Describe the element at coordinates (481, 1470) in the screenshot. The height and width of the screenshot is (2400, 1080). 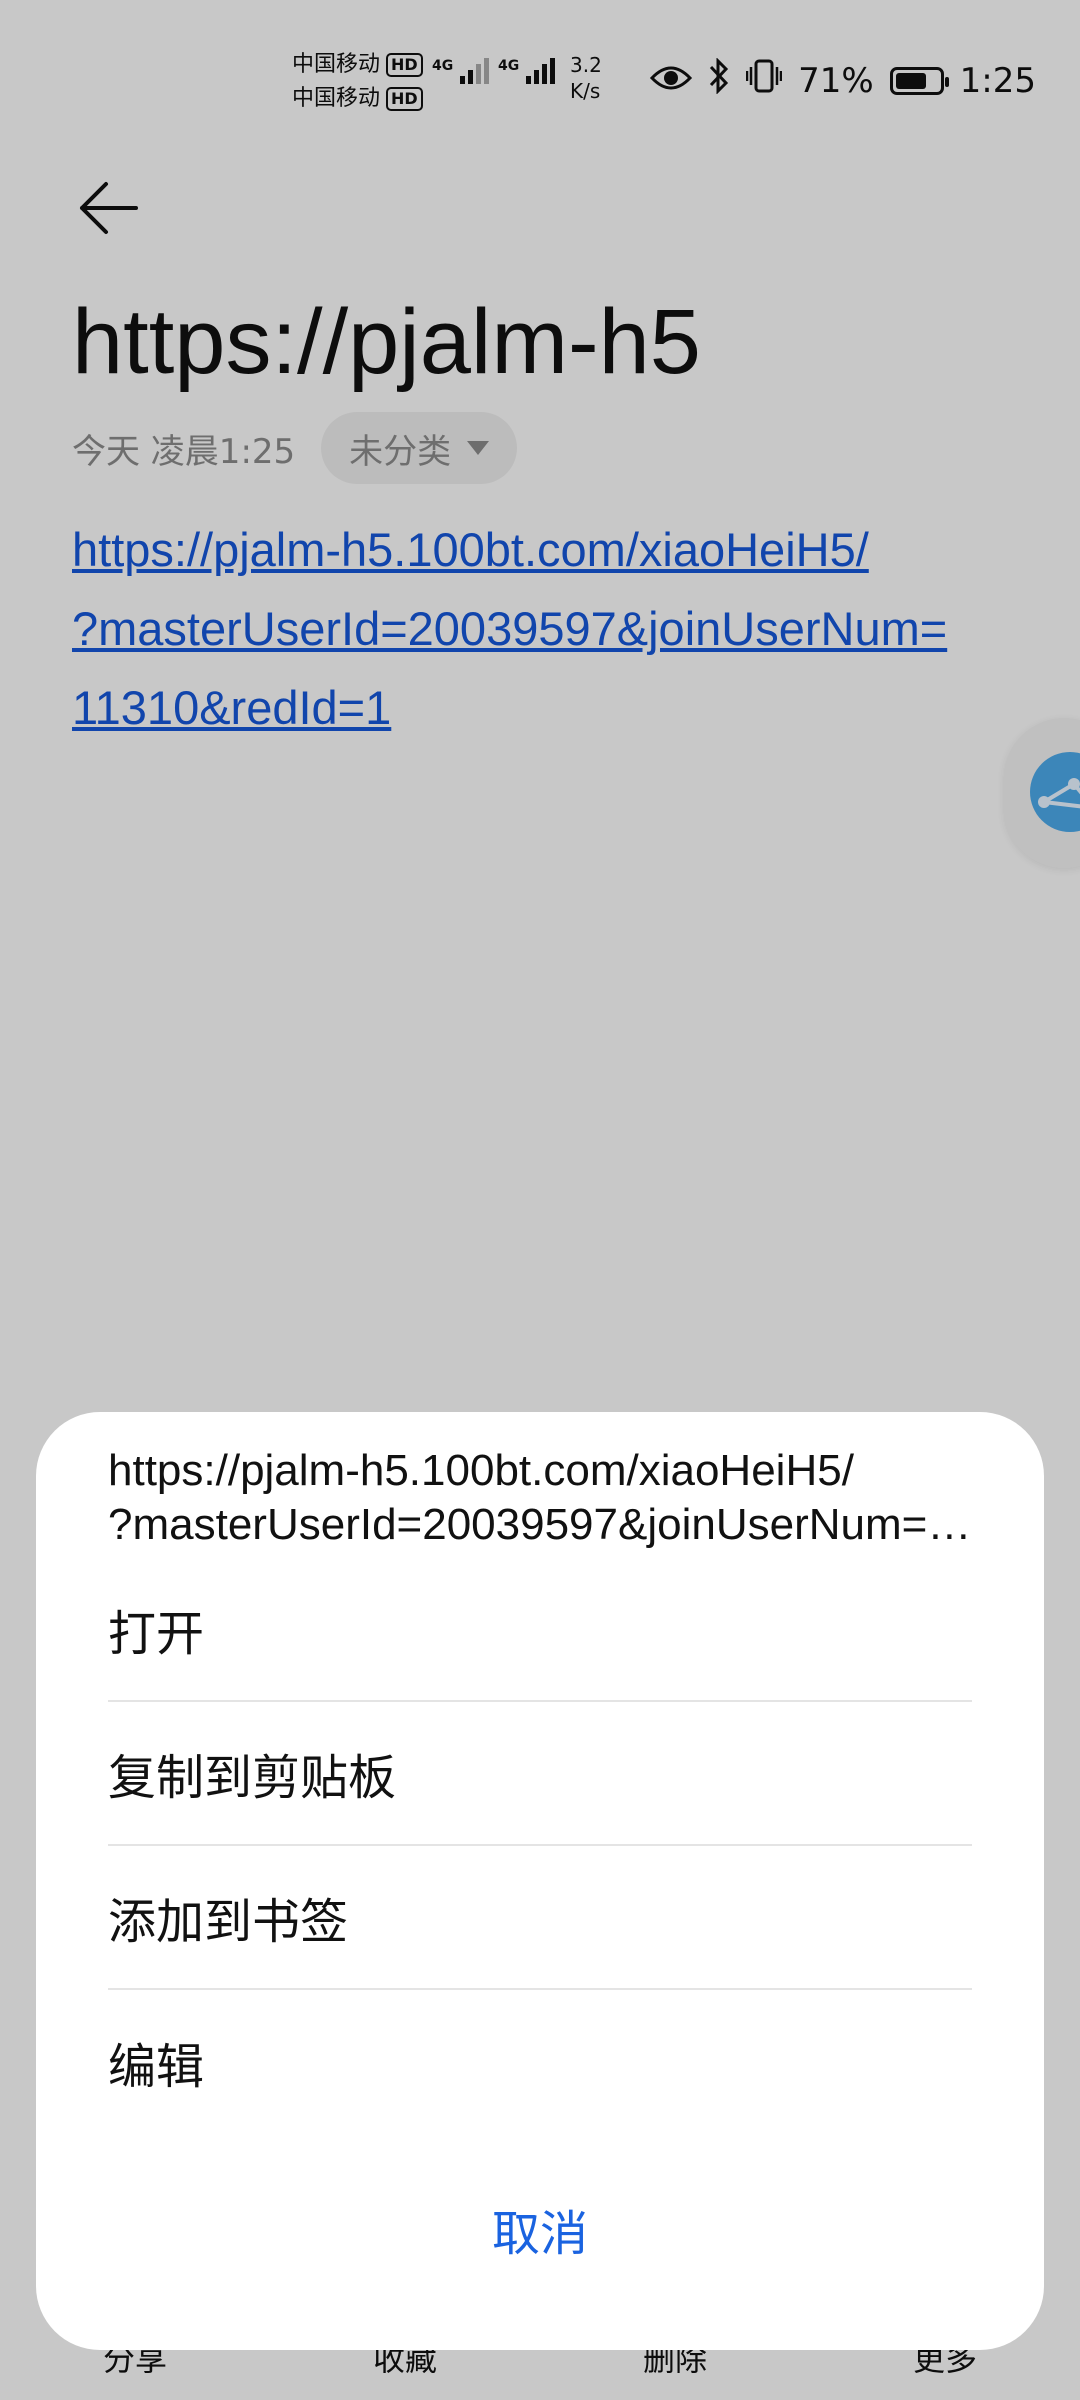
I see `sheet-url-line-1: https://pjalm-h5.100bt.com/xiaoHeiH5/` at that location.